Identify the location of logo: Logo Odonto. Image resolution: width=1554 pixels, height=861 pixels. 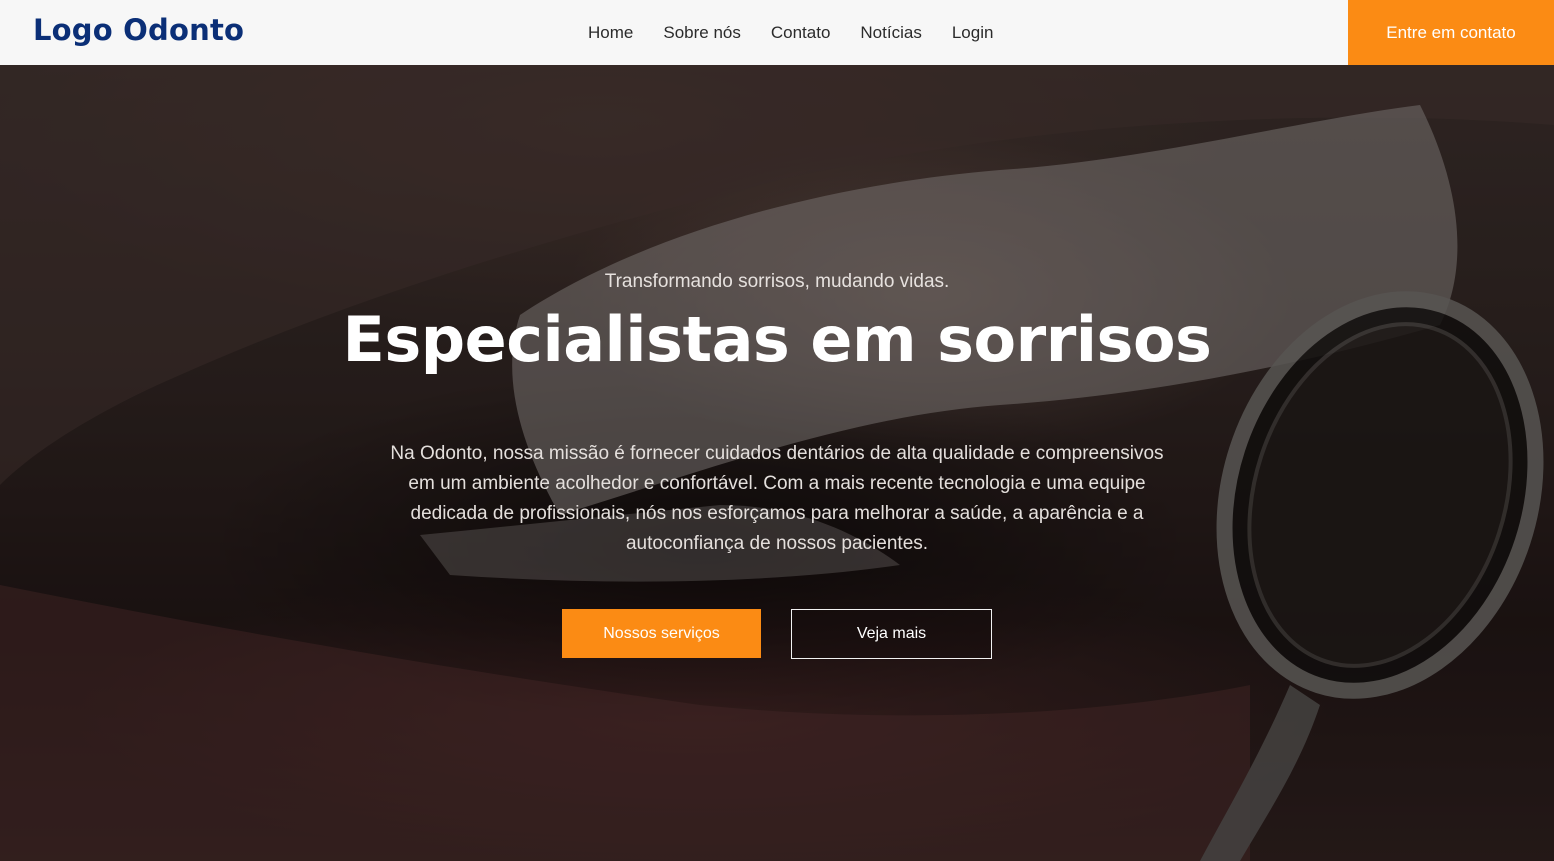
(138, 30).